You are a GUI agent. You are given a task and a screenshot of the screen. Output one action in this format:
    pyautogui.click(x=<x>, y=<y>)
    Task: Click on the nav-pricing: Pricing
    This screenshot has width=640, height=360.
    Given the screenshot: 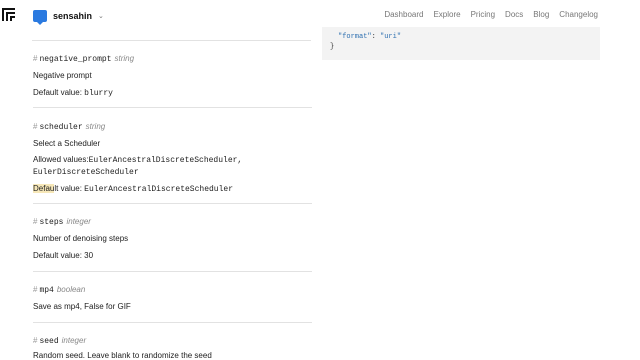 What is the action you would take?
    pyautogui.click(x=483, y=14)
    